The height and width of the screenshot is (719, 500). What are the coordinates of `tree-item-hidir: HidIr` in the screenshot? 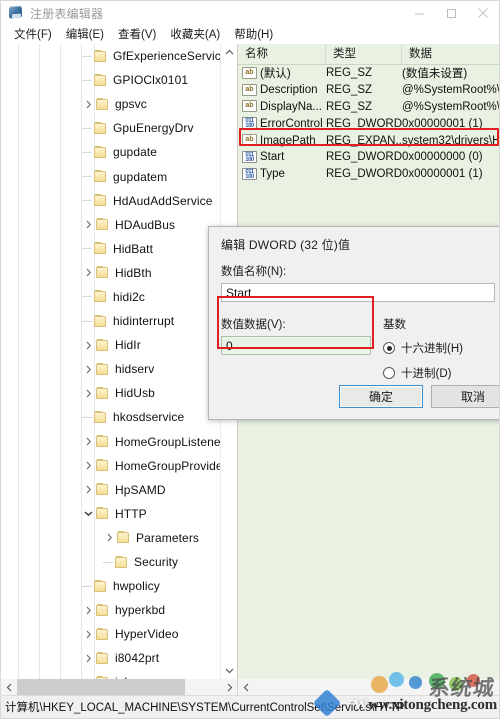 It's located at (111, 345).